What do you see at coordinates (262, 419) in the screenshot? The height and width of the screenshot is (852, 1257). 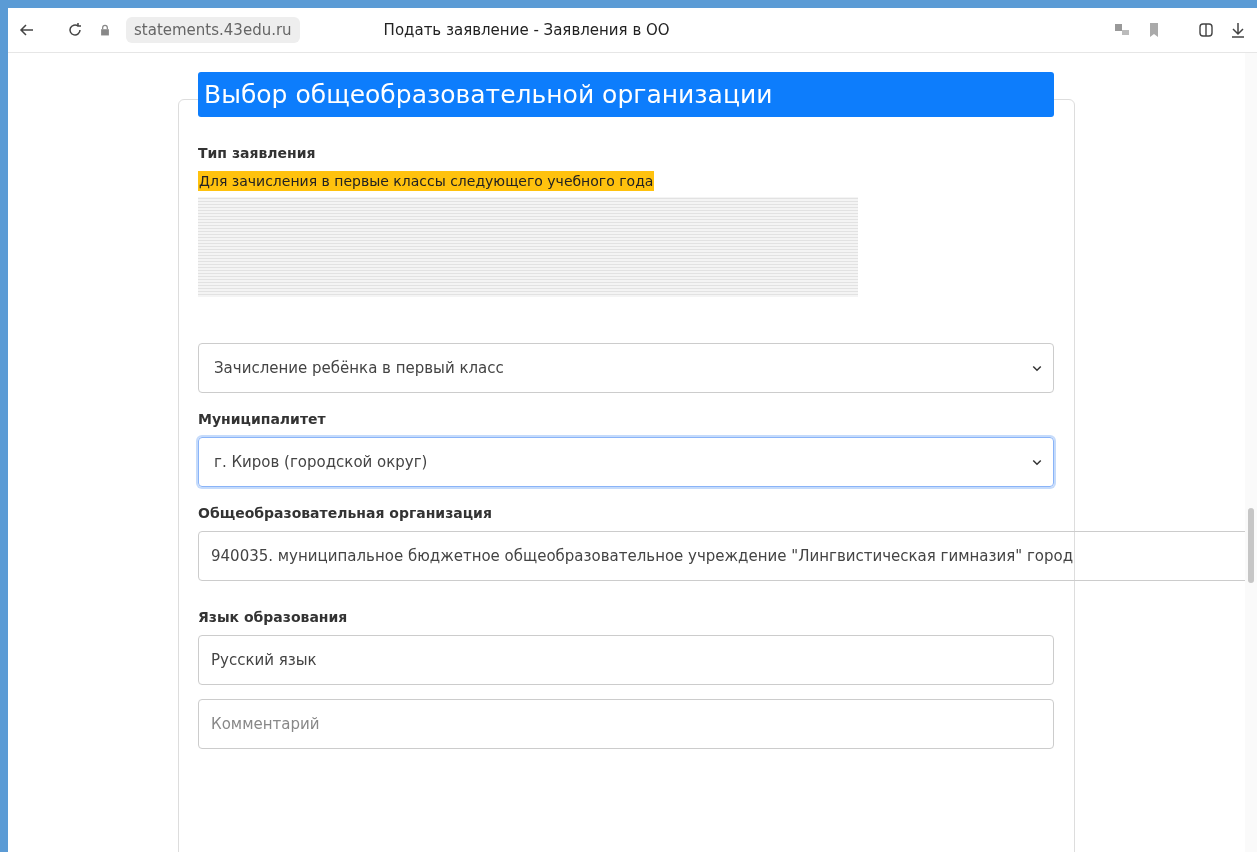 I see `field-label: Муниципалитет` at bounding box center [262, 419].